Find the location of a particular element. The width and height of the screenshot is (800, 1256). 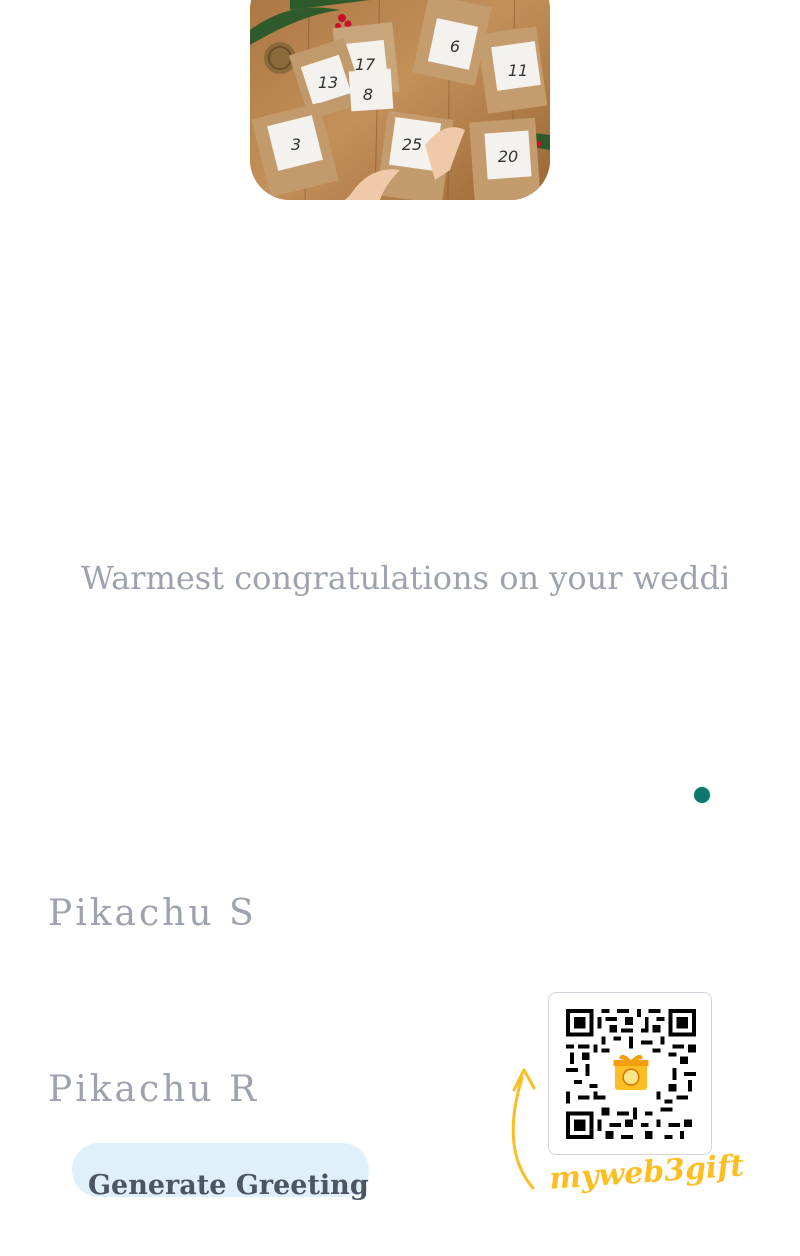

svg-text: 13 is located at coordinates (328, 82).